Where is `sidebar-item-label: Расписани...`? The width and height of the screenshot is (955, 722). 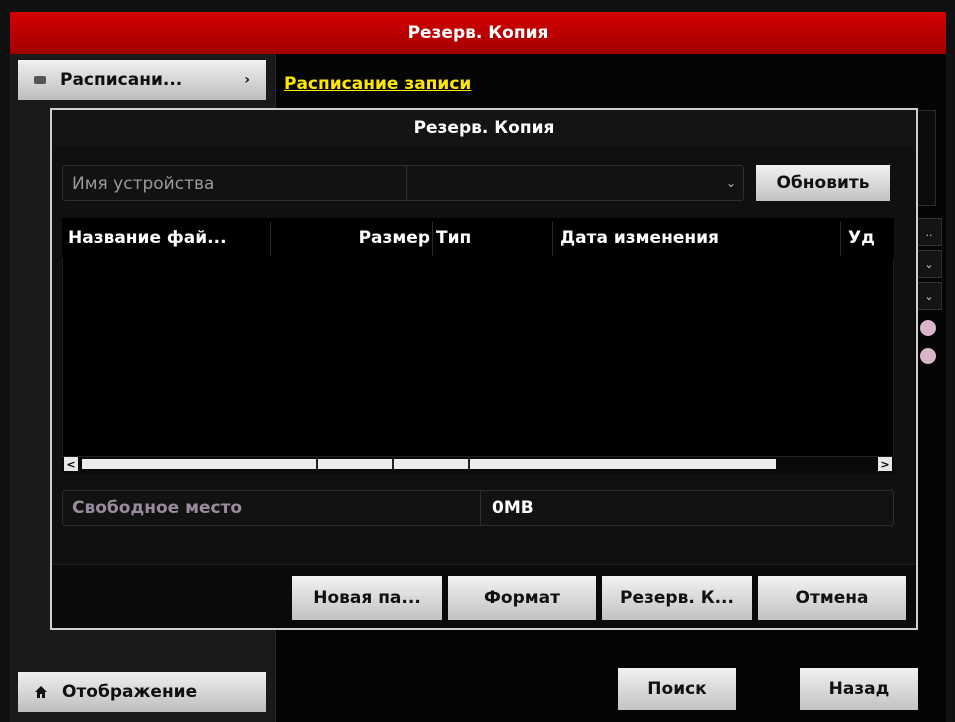
sidebar-item-label: Расписани... is located at coordinates (121, 80).